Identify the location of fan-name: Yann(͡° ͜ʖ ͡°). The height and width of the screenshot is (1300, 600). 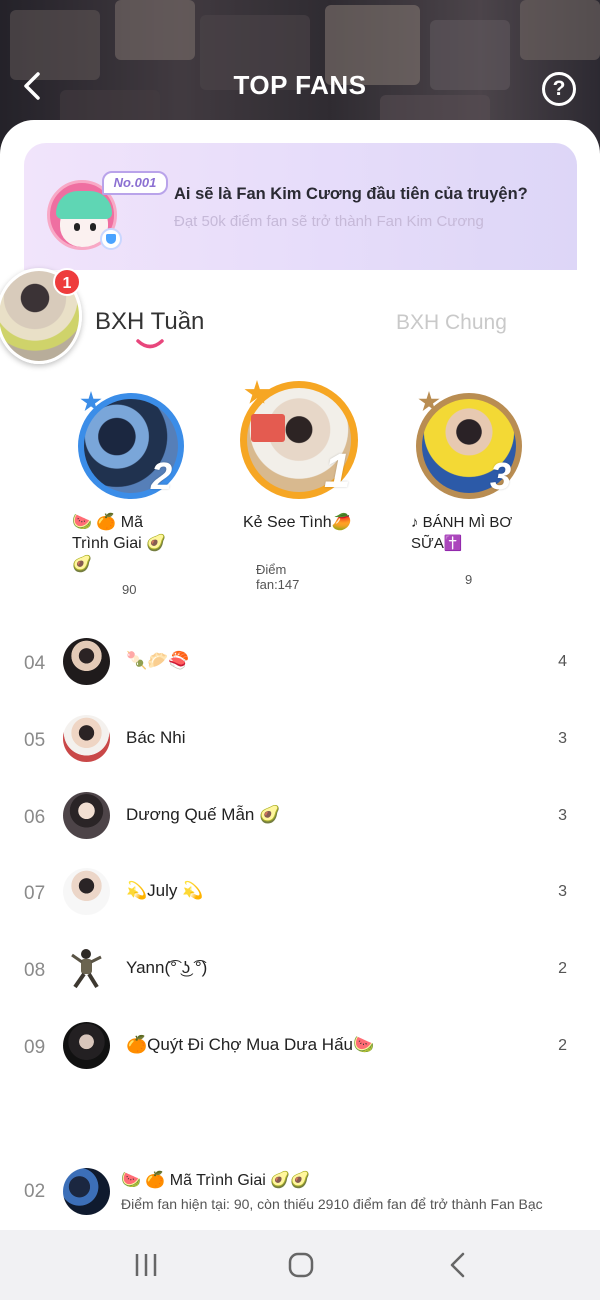
(167, 967).